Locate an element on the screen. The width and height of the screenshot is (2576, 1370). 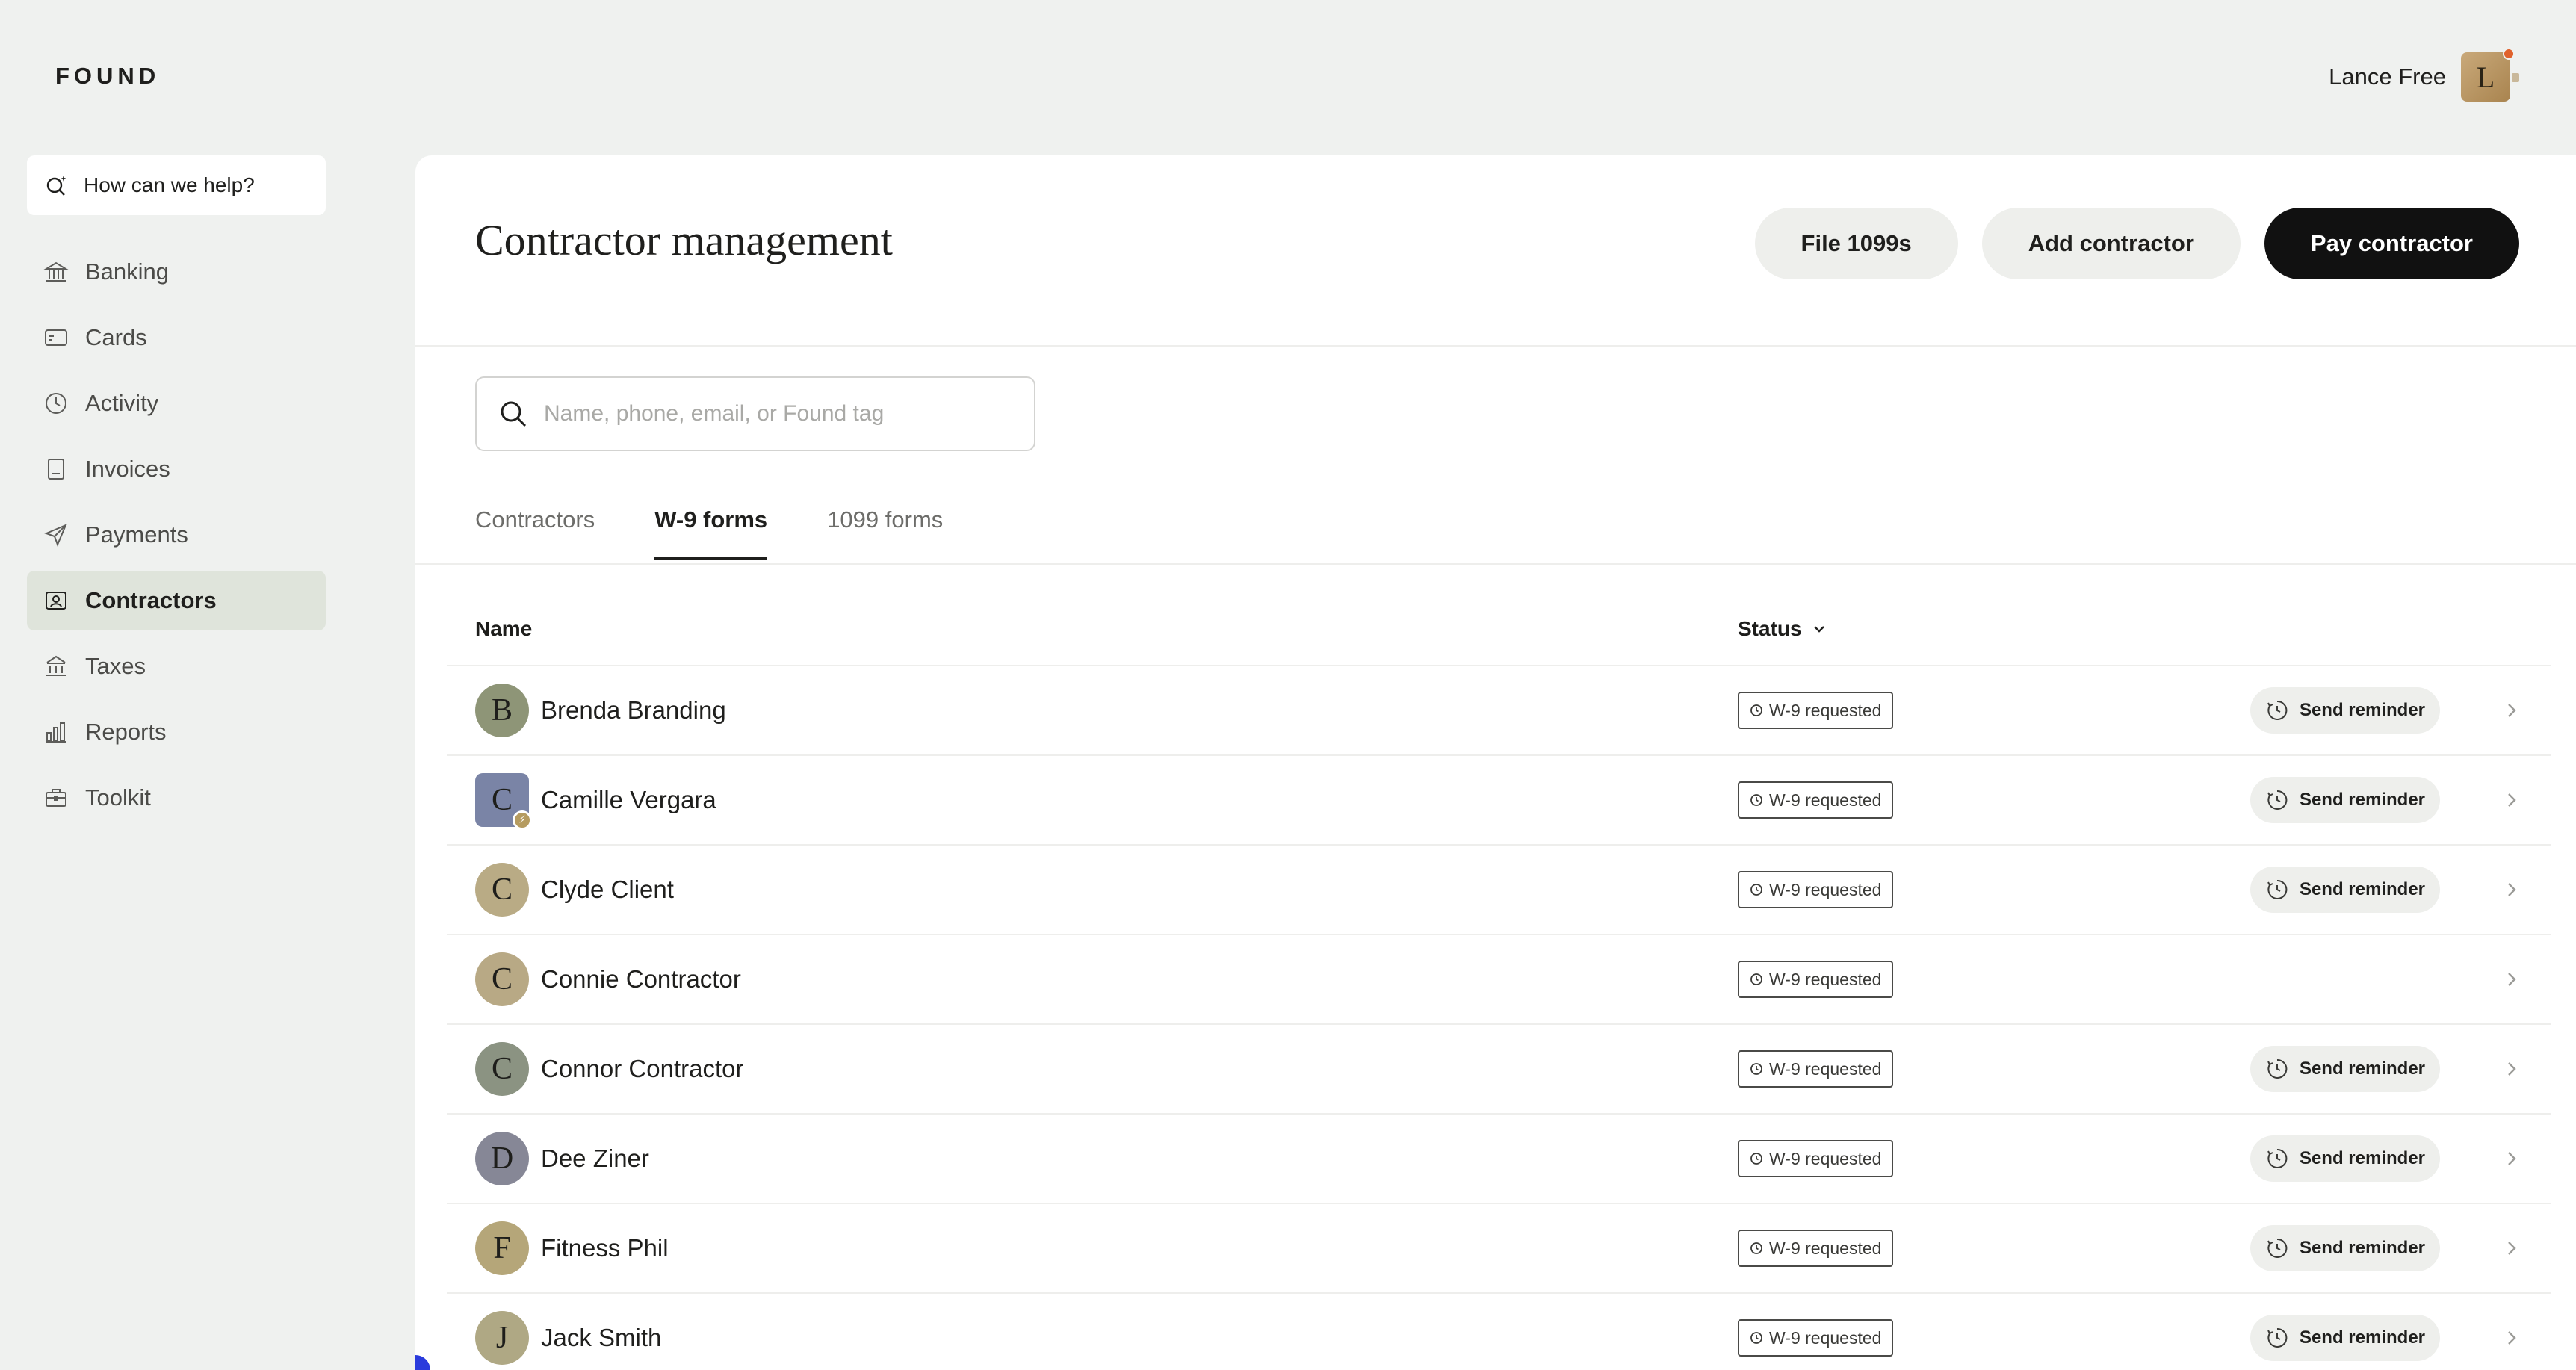
contractor-avatar: D is located at coordinates (502, 1158).